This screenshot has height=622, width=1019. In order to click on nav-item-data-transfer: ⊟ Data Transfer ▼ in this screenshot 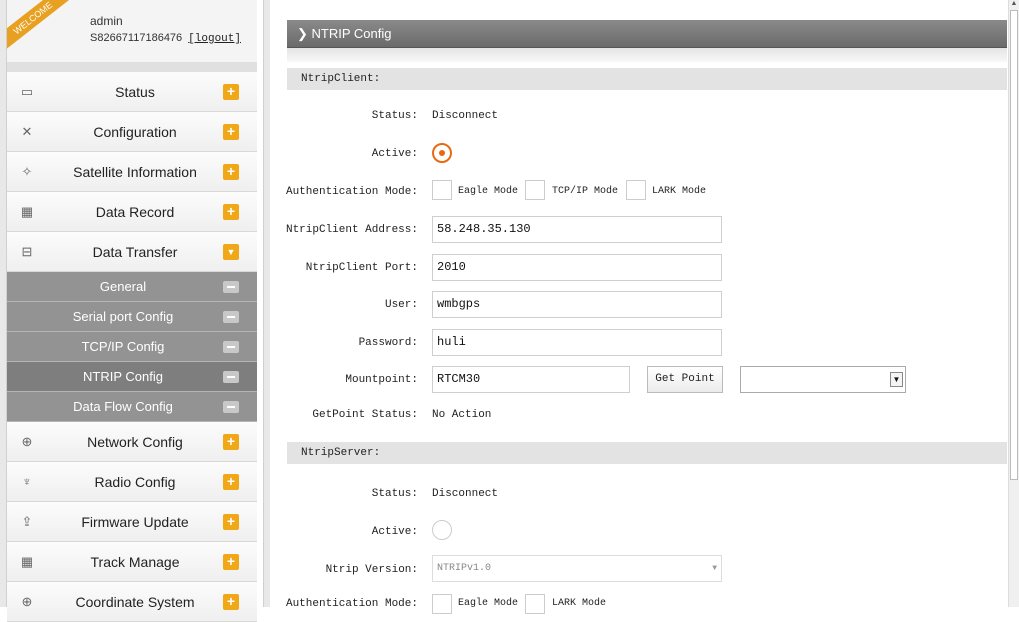, I will do `click(132, 252)`.